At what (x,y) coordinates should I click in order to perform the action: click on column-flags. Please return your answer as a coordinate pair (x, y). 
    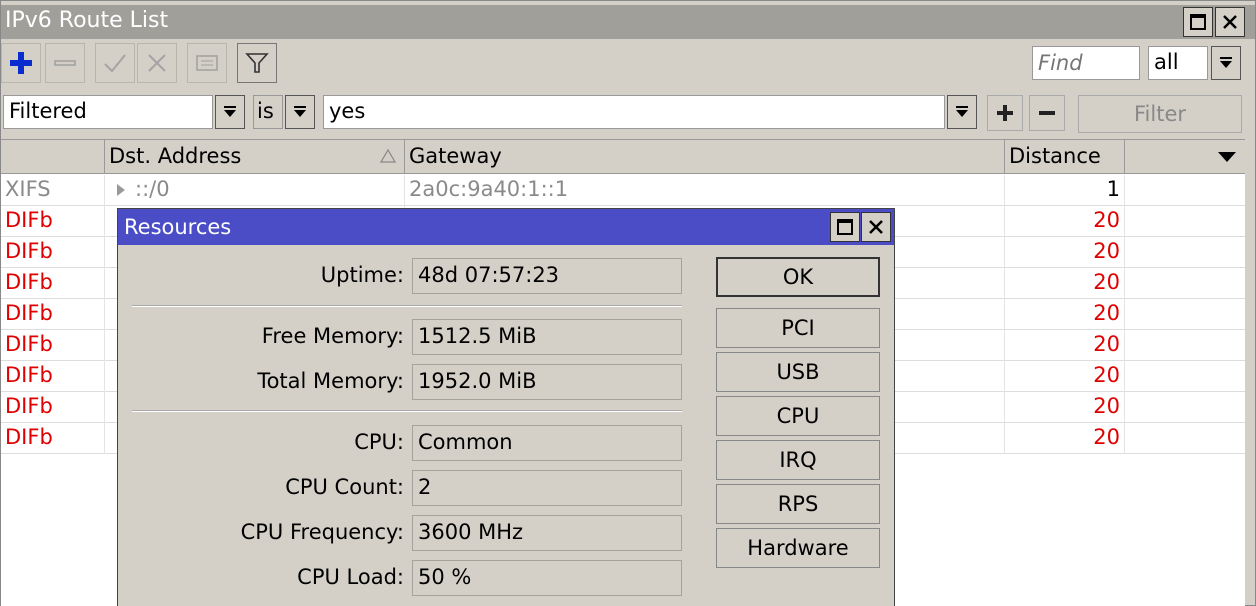
    Looking at the image, I should click on (53, 157).